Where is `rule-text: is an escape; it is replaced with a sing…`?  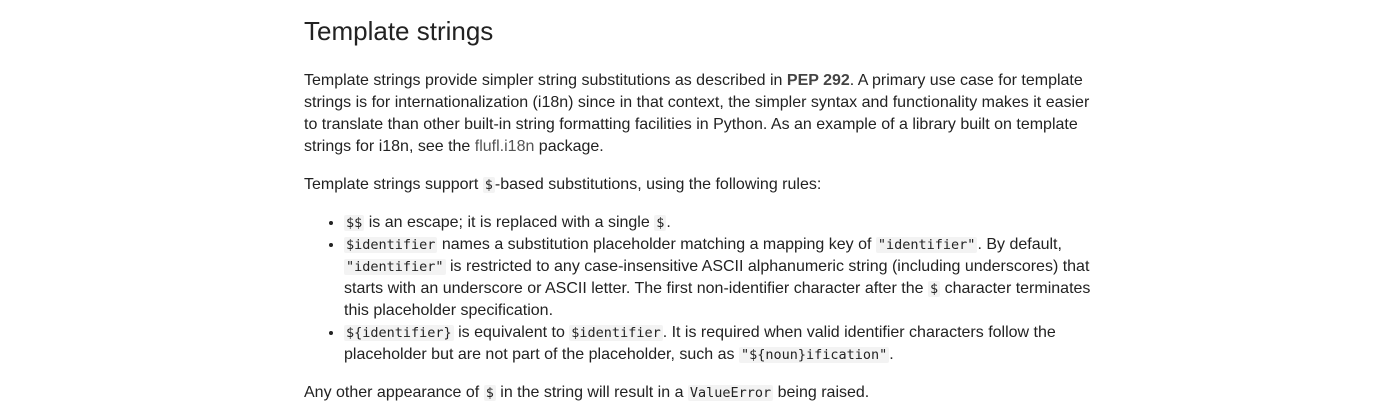
rule-text: is an escape; it is replaced with a sing… is located at coordinates (509, 222).